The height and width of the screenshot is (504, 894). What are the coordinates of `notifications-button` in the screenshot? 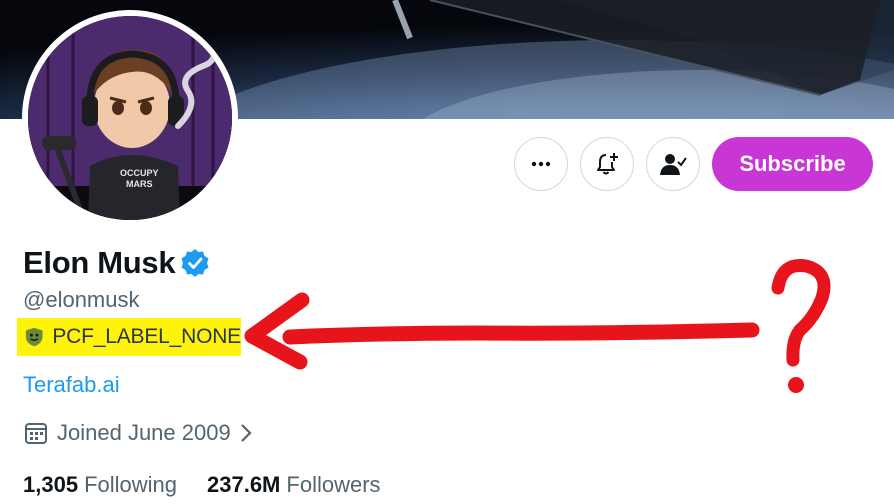 It's located at (607, 164).